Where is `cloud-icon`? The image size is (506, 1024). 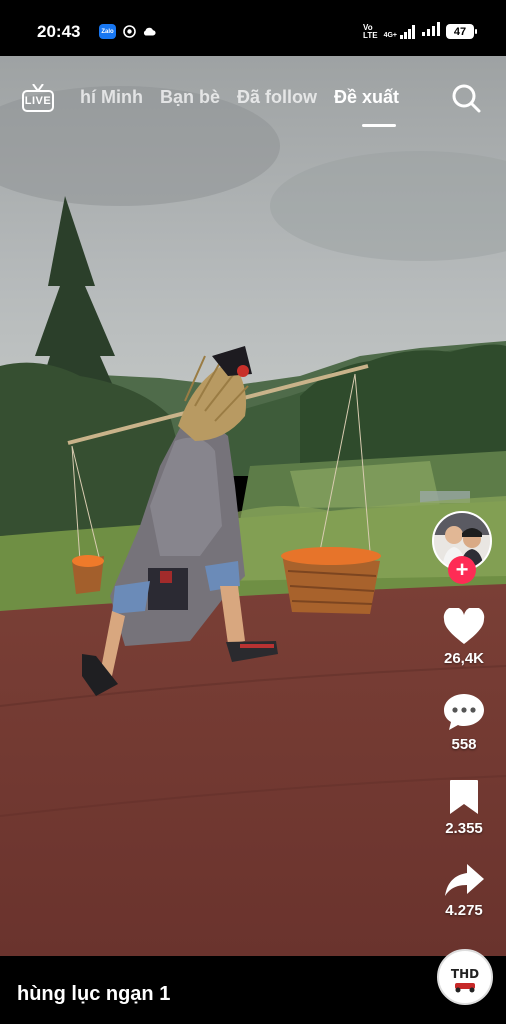 cloud-icon is located at coordinates (149, 32).